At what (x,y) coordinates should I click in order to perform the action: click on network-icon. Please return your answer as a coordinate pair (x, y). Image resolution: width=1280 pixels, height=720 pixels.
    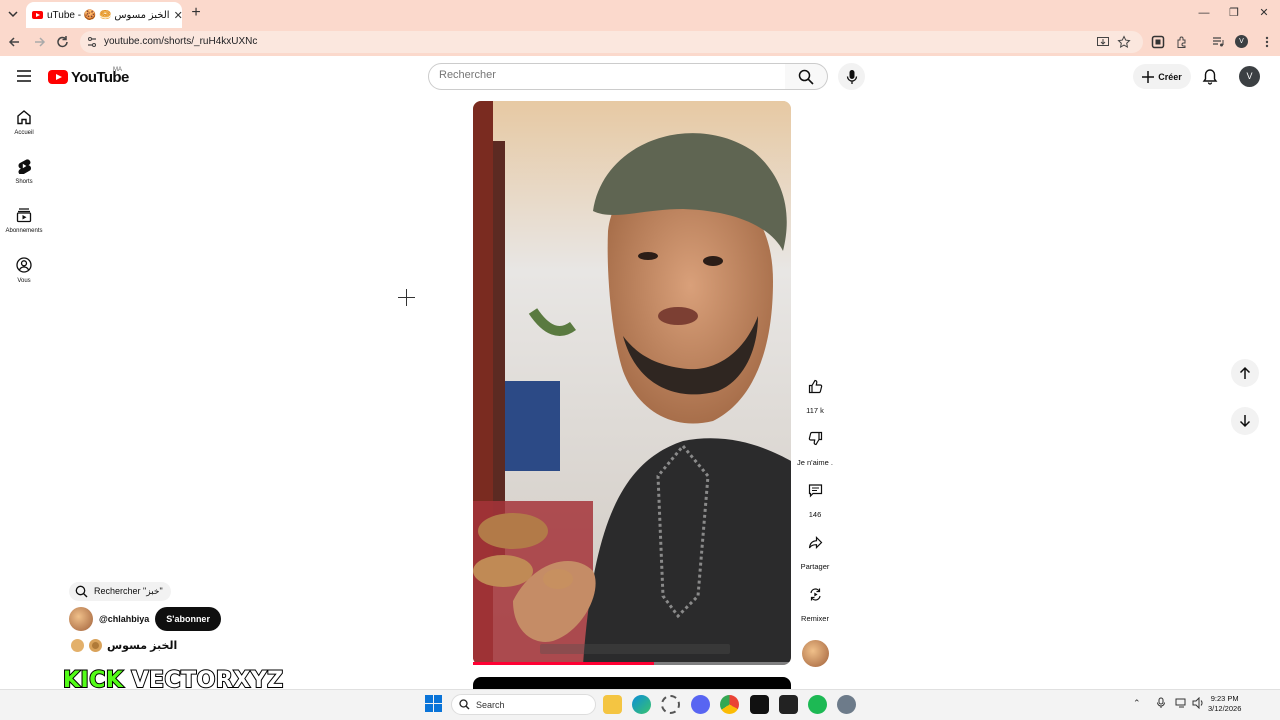
    Looking at the image, I should click on (1181, 703).